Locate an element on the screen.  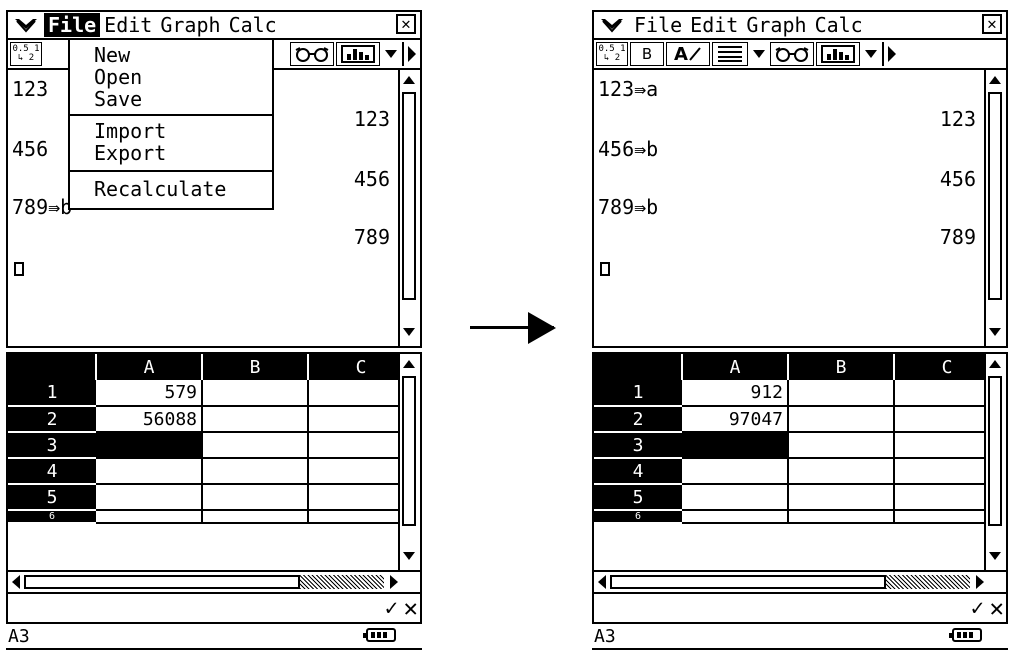
menu-item-save: Save is located at coordinates (118, 99).